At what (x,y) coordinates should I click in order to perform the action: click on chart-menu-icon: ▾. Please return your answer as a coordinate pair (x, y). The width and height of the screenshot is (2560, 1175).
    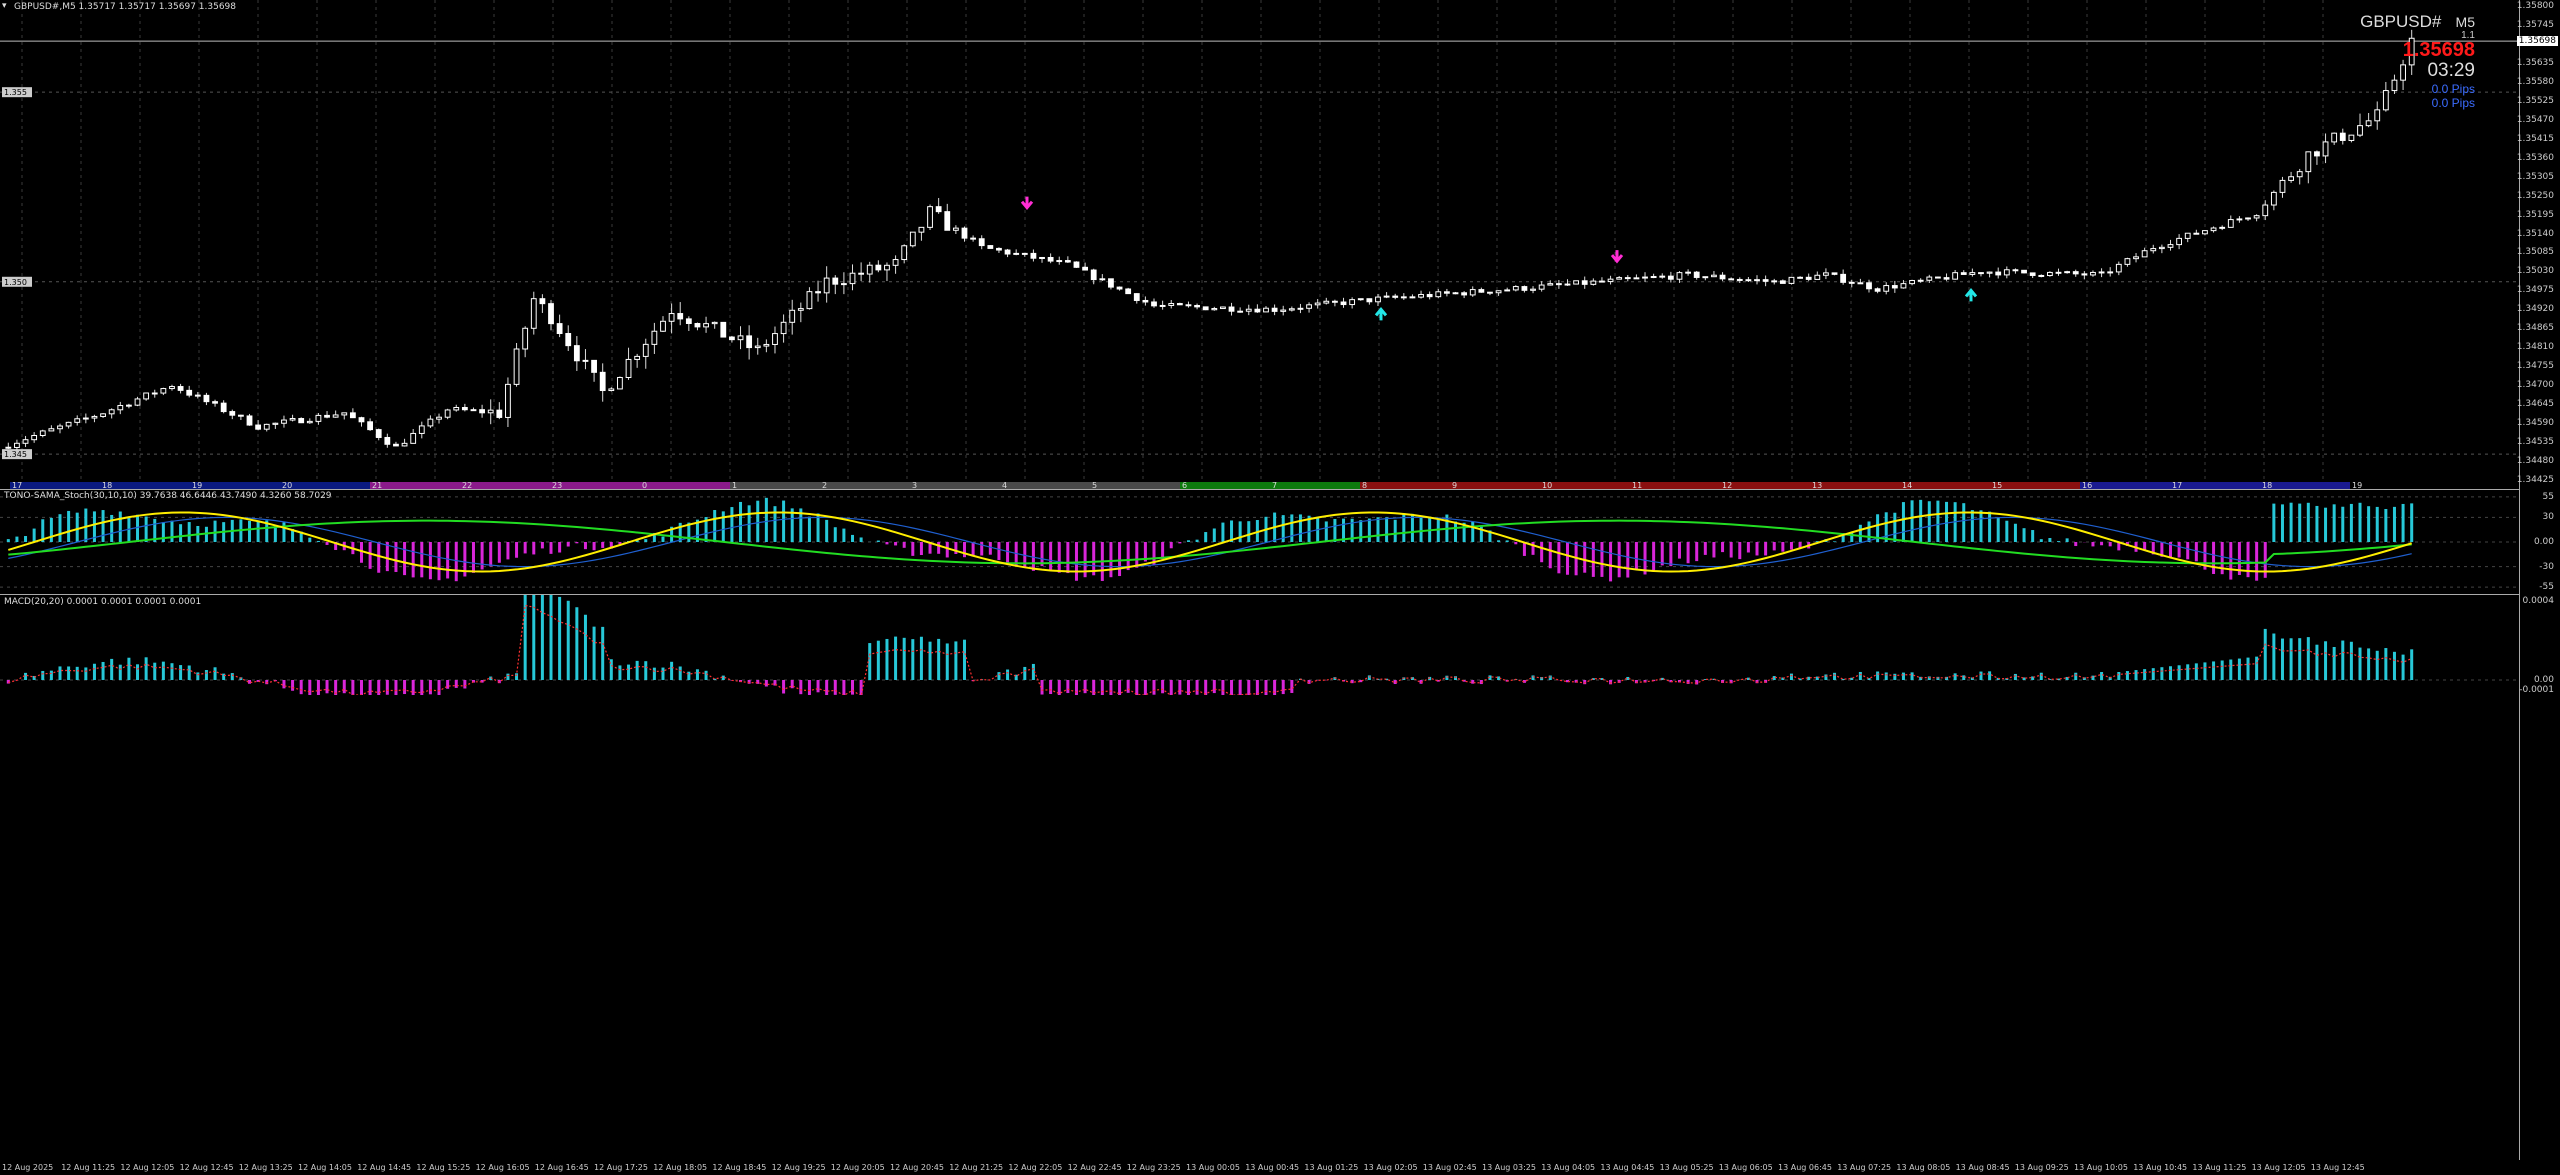
    Looking at the image, I should click on (4, 6).